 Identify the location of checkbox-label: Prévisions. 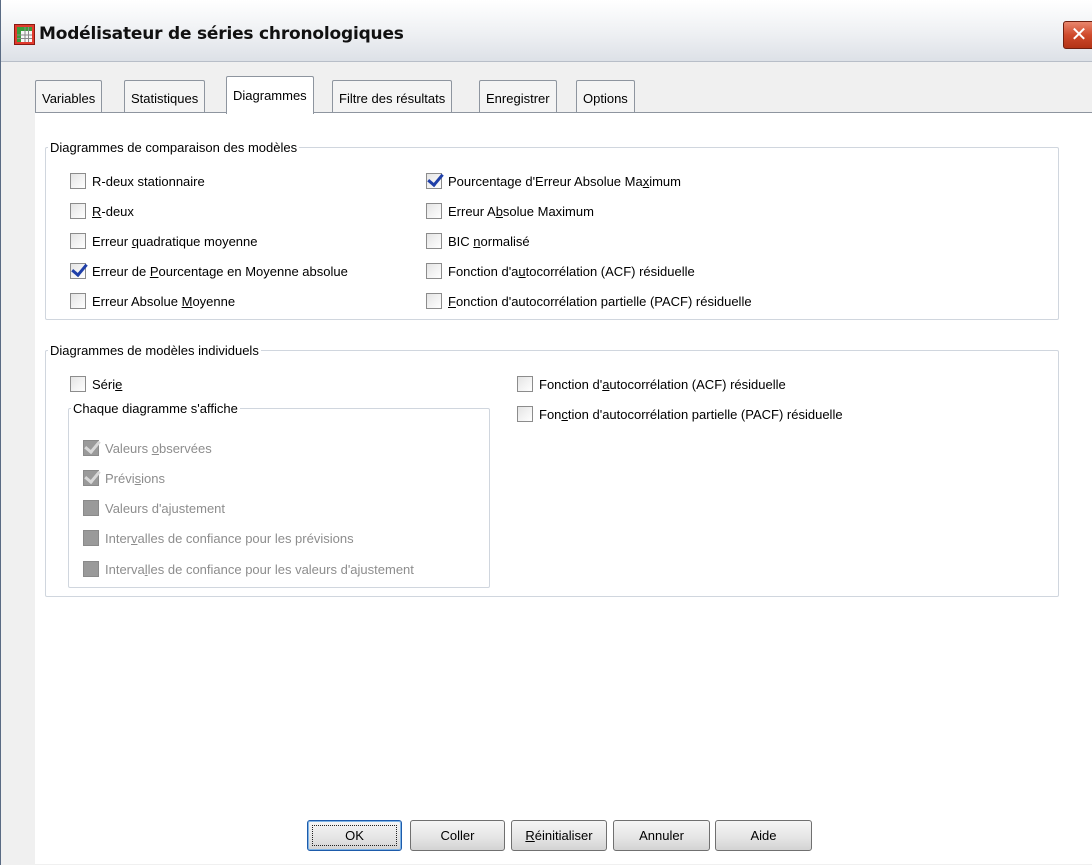
(135, 478).